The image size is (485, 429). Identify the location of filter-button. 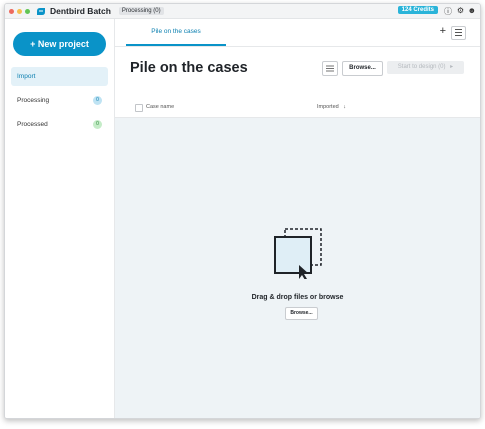
(330, 68).